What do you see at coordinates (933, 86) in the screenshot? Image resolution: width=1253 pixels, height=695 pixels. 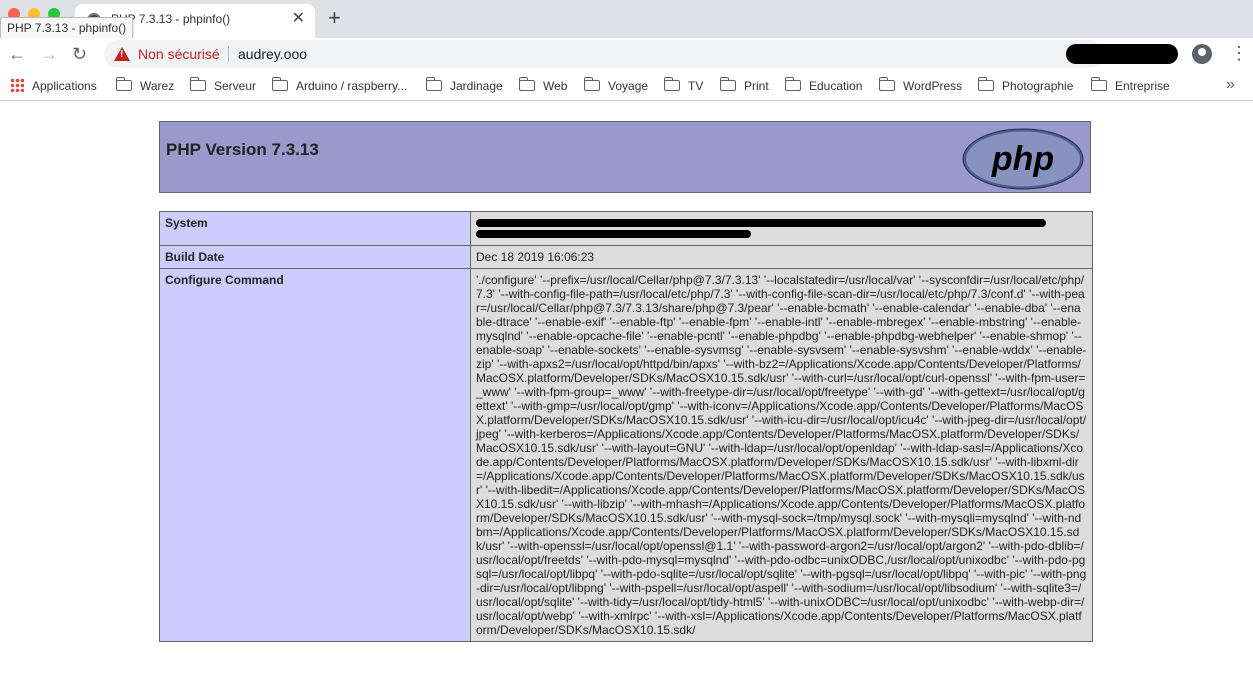 I see `bookmark-label: WordPress` at bounding box center [933, 86].